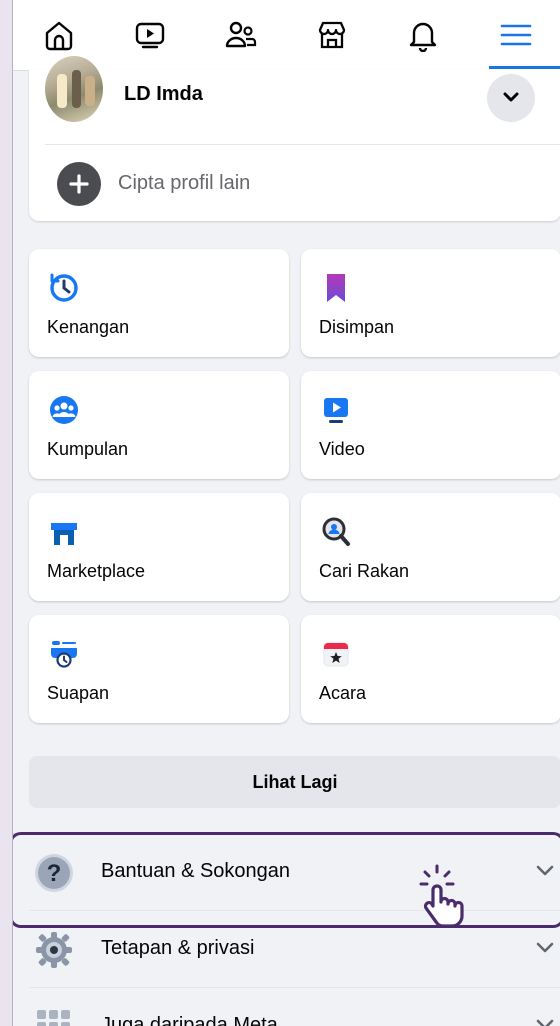 The width and height of the screenshot is (560, 1026). What do you see at coordinates (88, 327) in the screenshot?
I see `shortcut-label: Kenangan` at bounding box center [88, 327].